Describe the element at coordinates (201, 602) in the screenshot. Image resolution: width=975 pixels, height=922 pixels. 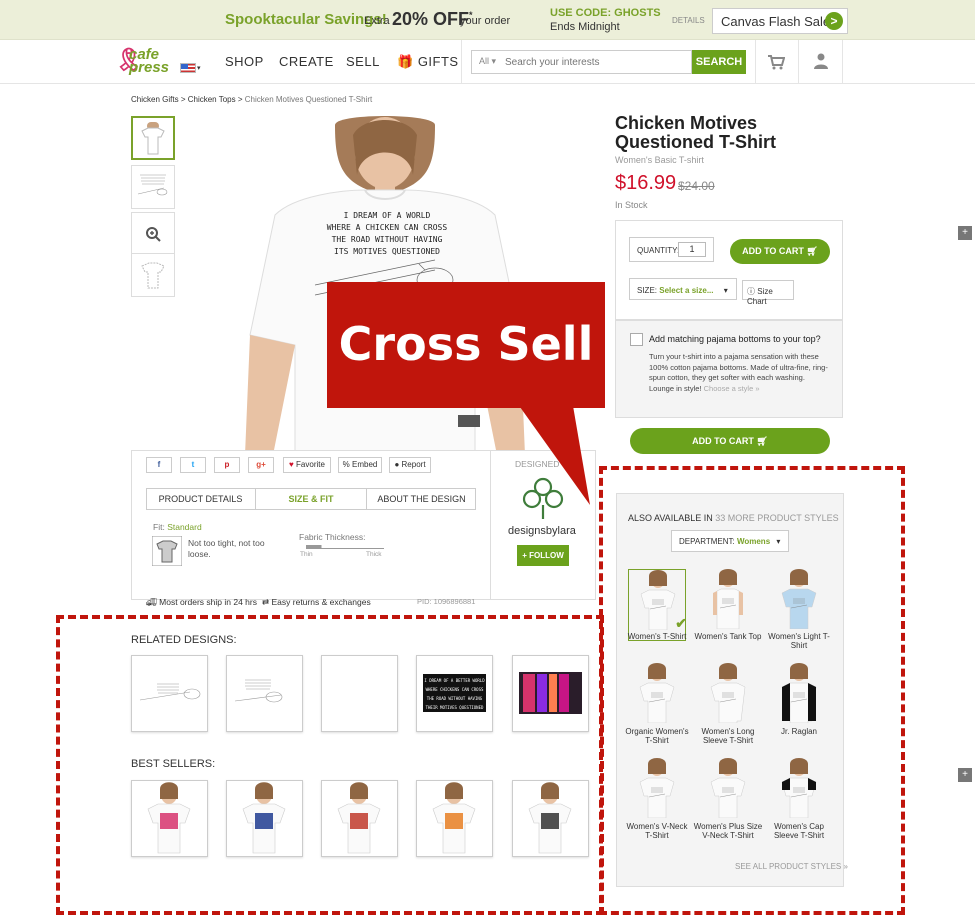
I see `shipping-info: 🚚︎ Most orders ship in 24 hrs` at that location.